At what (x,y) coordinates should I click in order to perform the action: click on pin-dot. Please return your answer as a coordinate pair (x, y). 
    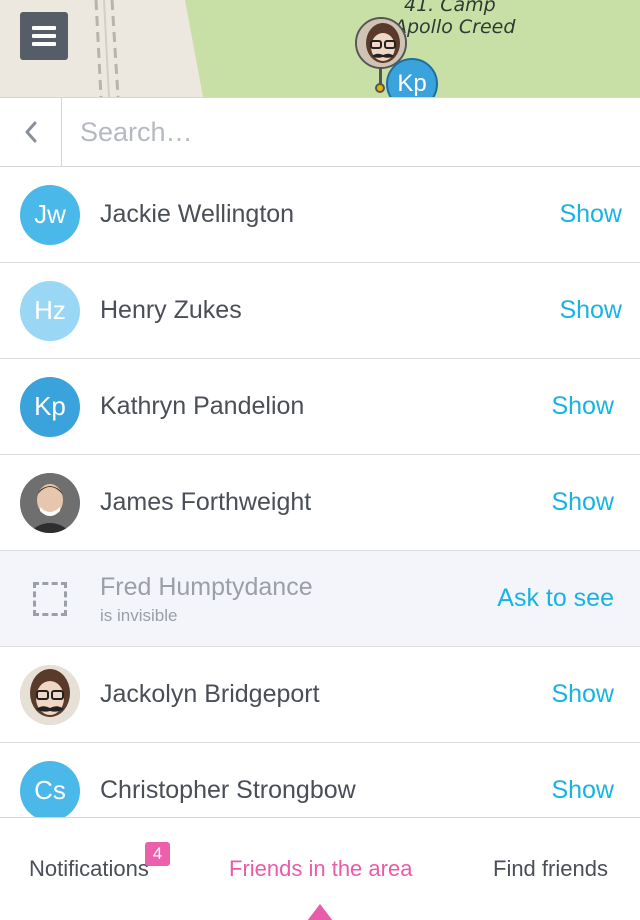
    Looking at the image, I should click on (380, 88).